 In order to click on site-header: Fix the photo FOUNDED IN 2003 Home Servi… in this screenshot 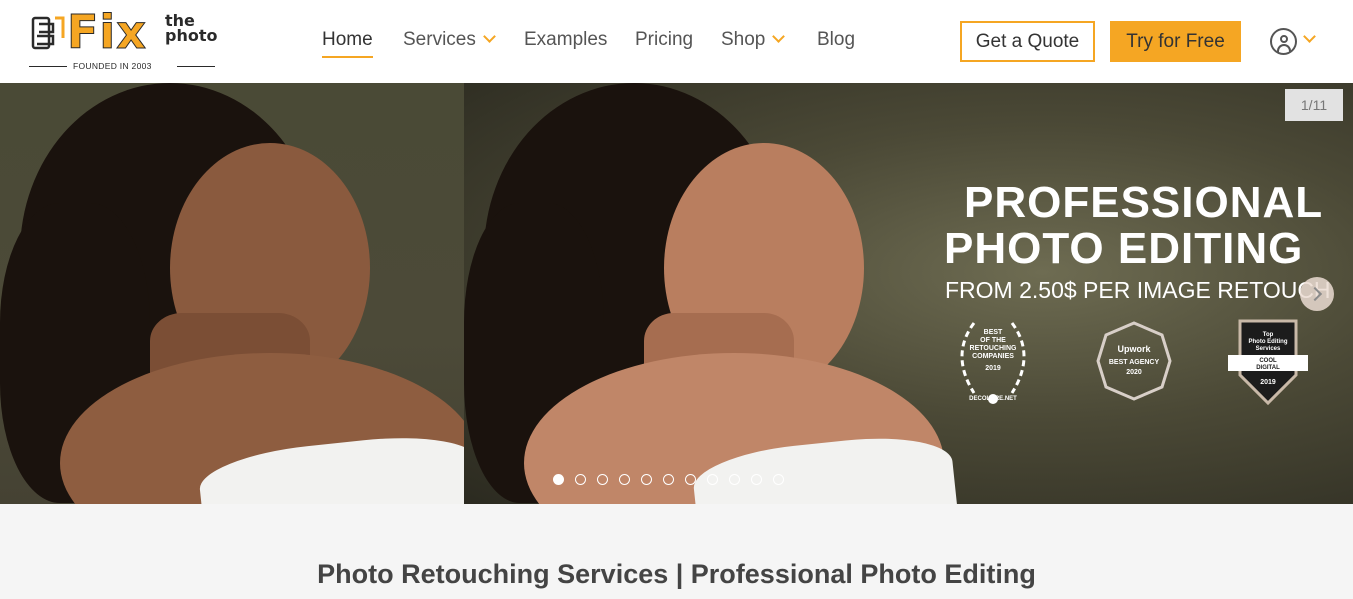, I will do `click(676, 41)`.